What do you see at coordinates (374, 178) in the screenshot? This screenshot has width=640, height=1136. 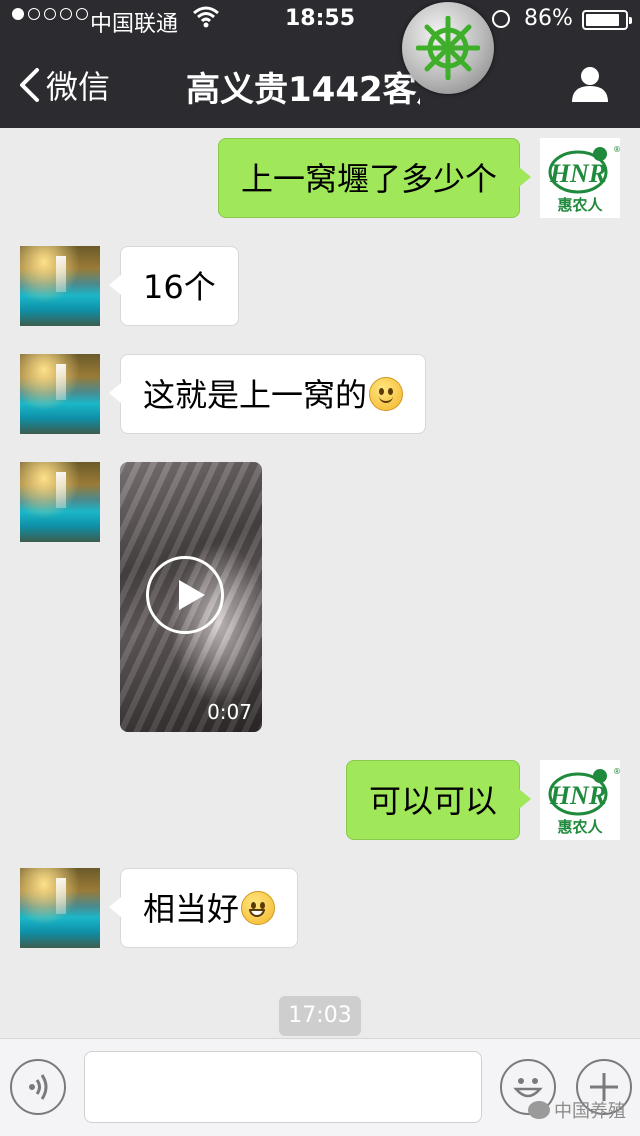 I see `message-bubble-sent: 上一窝壥了多少个` at bounding box center [374, 178].